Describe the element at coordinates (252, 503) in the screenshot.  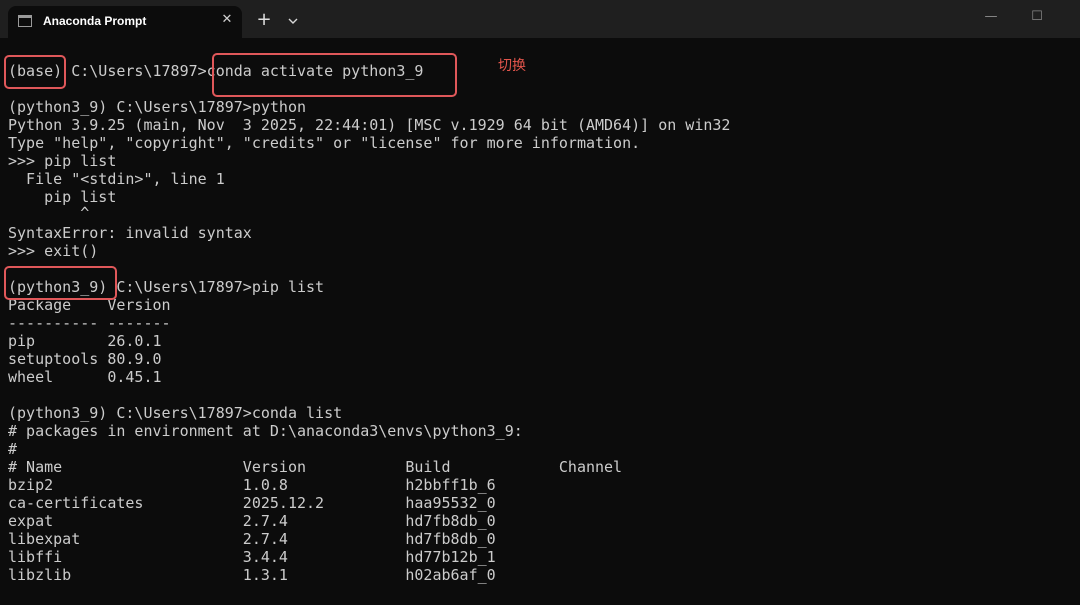
I see `terminal-line: ca-certificates 2025.12.2 haa95532_0` at that location.